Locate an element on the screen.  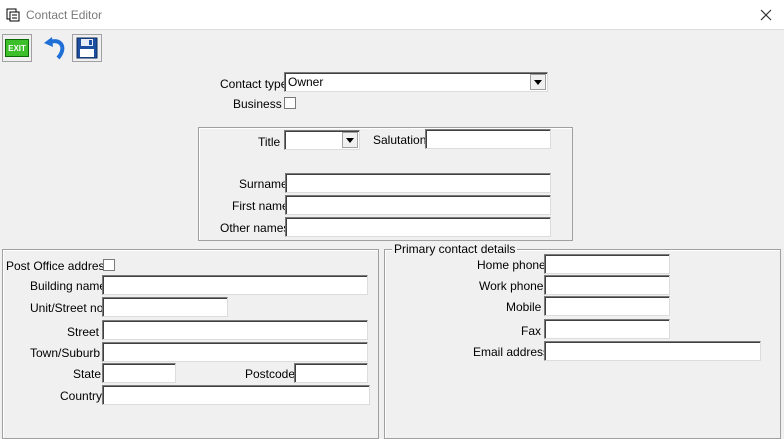
title-label: Title is located at coordinates (269, 142).